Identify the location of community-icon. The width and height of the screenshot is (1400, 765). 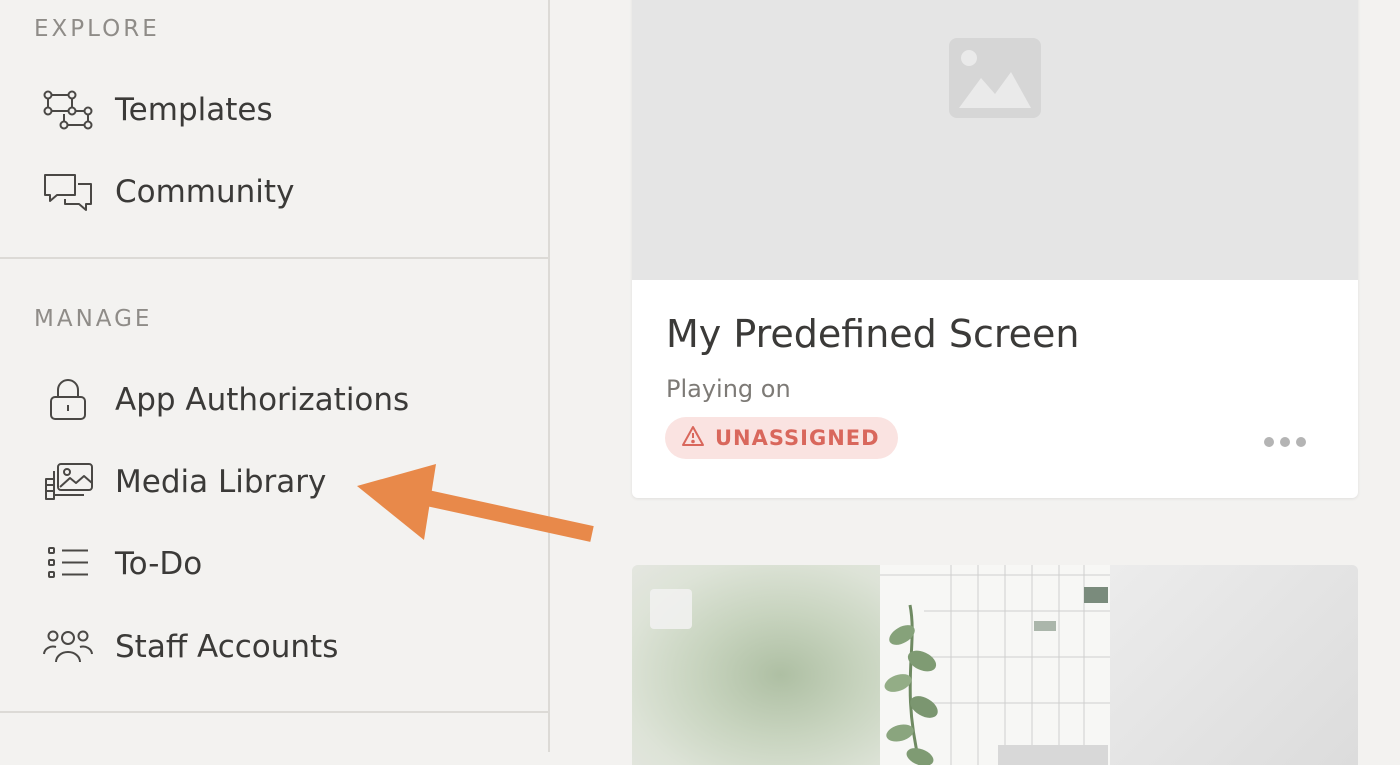
(69, 192).